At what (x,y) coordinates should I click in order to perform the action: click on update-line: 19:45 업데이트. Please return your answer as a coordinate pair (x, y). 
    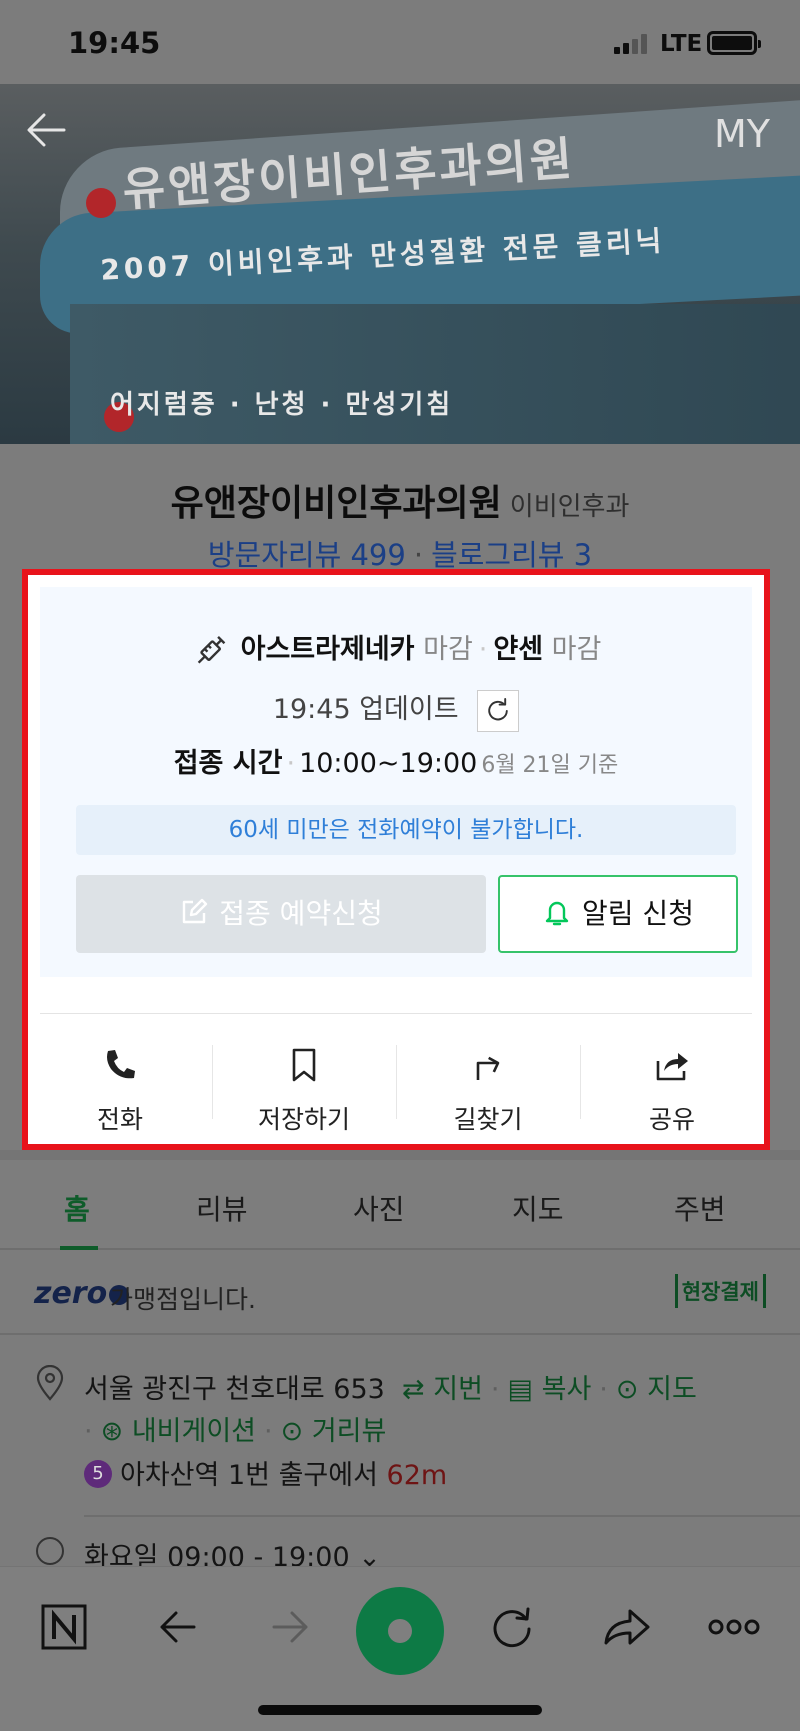
    Looking at the image, I should click on (396, 709).